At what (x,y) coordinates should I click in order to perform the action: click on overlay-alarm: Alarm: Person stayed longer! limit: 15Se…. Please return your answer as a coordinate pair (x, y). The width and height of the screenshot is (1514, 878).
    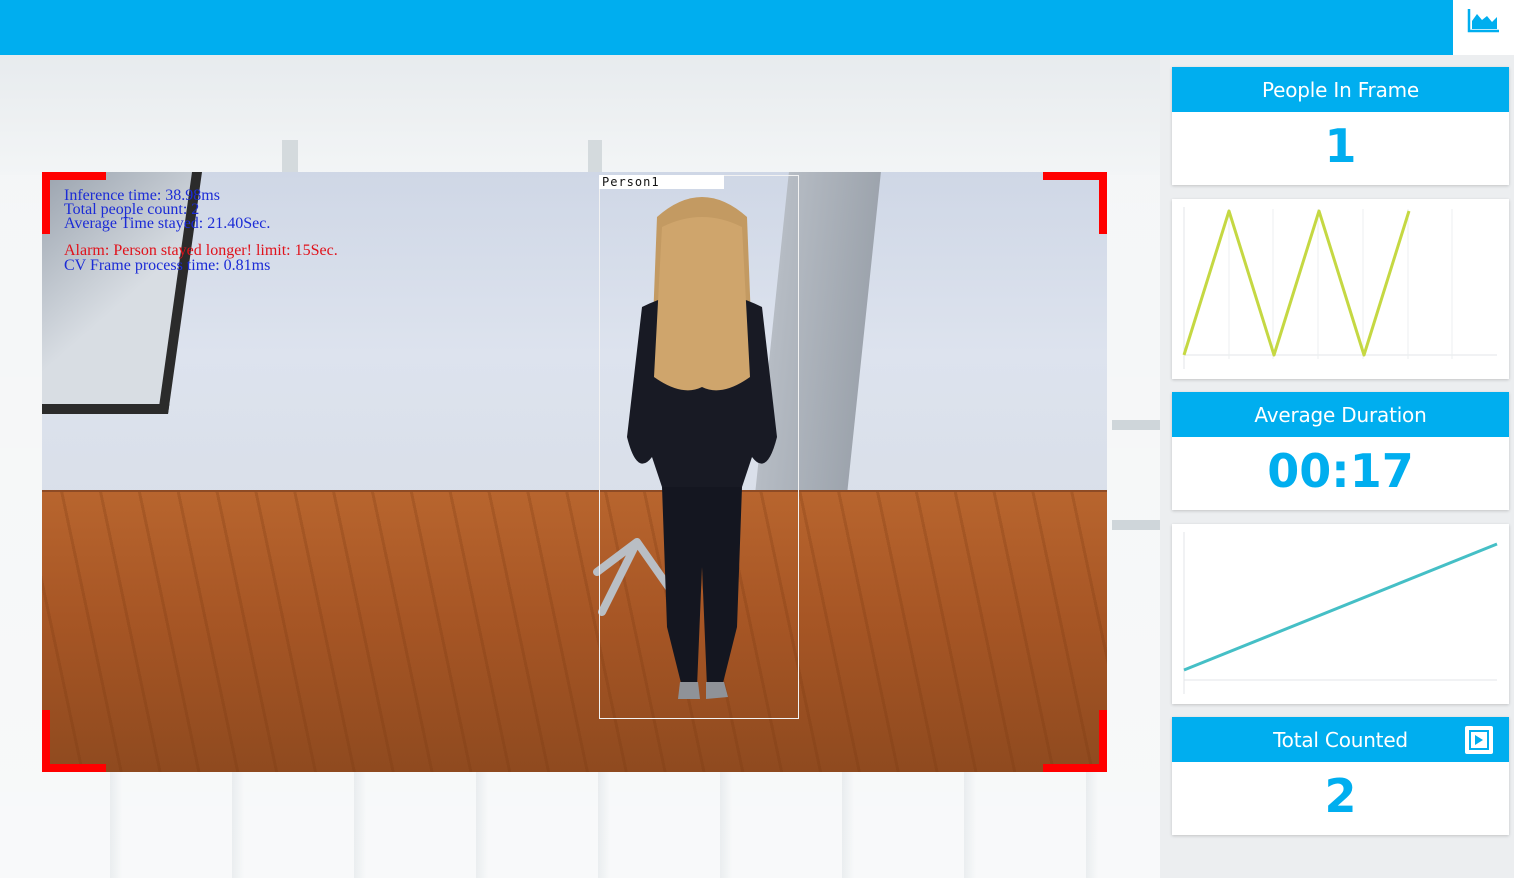
    Looking at the image, I should click on (201, 250).